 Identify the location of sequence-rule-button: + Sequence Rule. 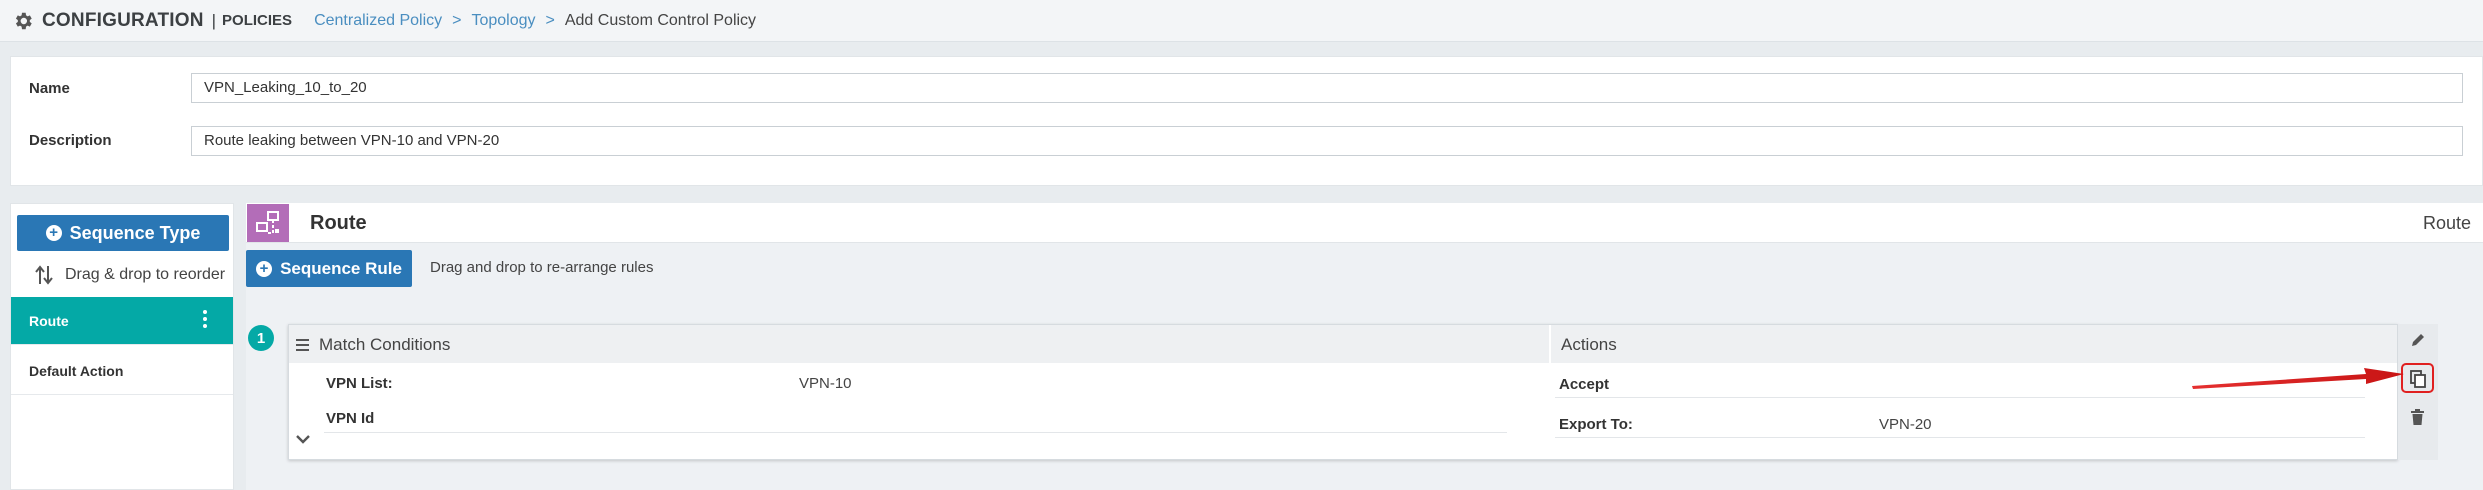
(329, 268).